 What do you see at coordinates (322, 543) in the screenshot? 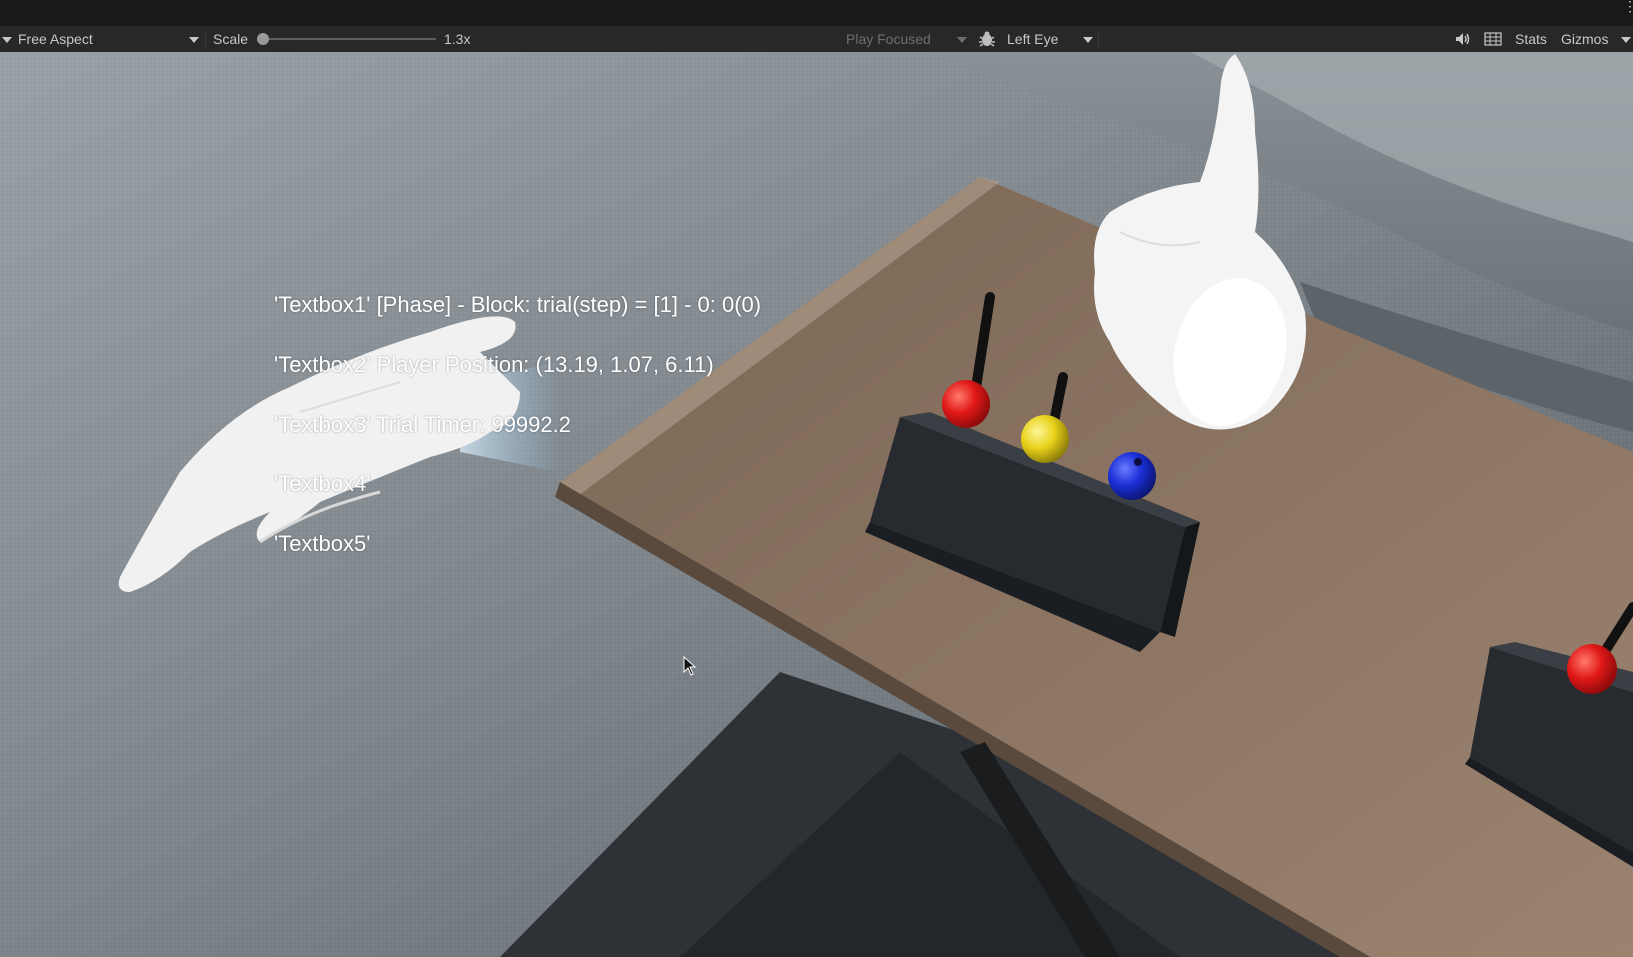
I see `hud-textbox5: 'Textbox5'` at bounding box center [322, 543].